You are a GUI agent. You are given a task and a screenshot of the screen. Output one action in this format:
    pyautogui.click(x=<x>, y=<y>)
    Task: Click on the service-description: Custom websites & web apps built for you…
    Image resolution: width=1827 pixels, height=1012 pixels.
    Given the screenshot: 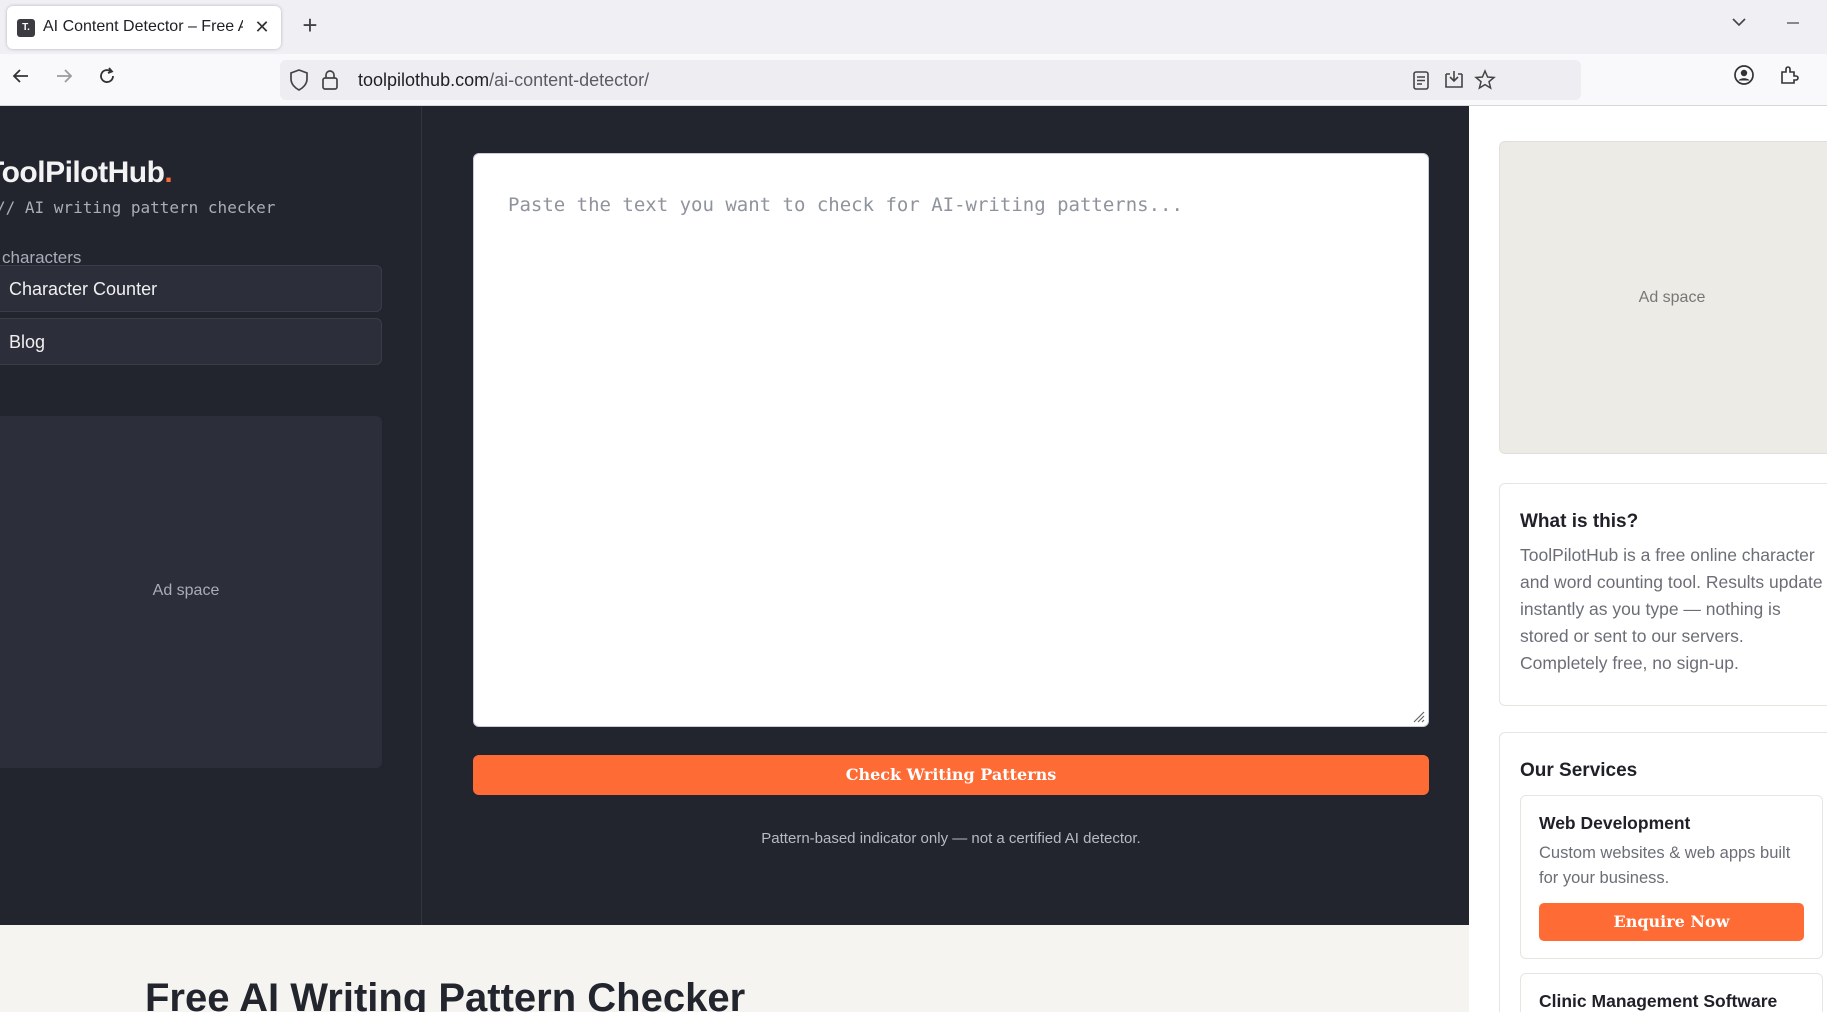 What is the action you would take?
    pyautogui.click(x=1665, y=865)
    